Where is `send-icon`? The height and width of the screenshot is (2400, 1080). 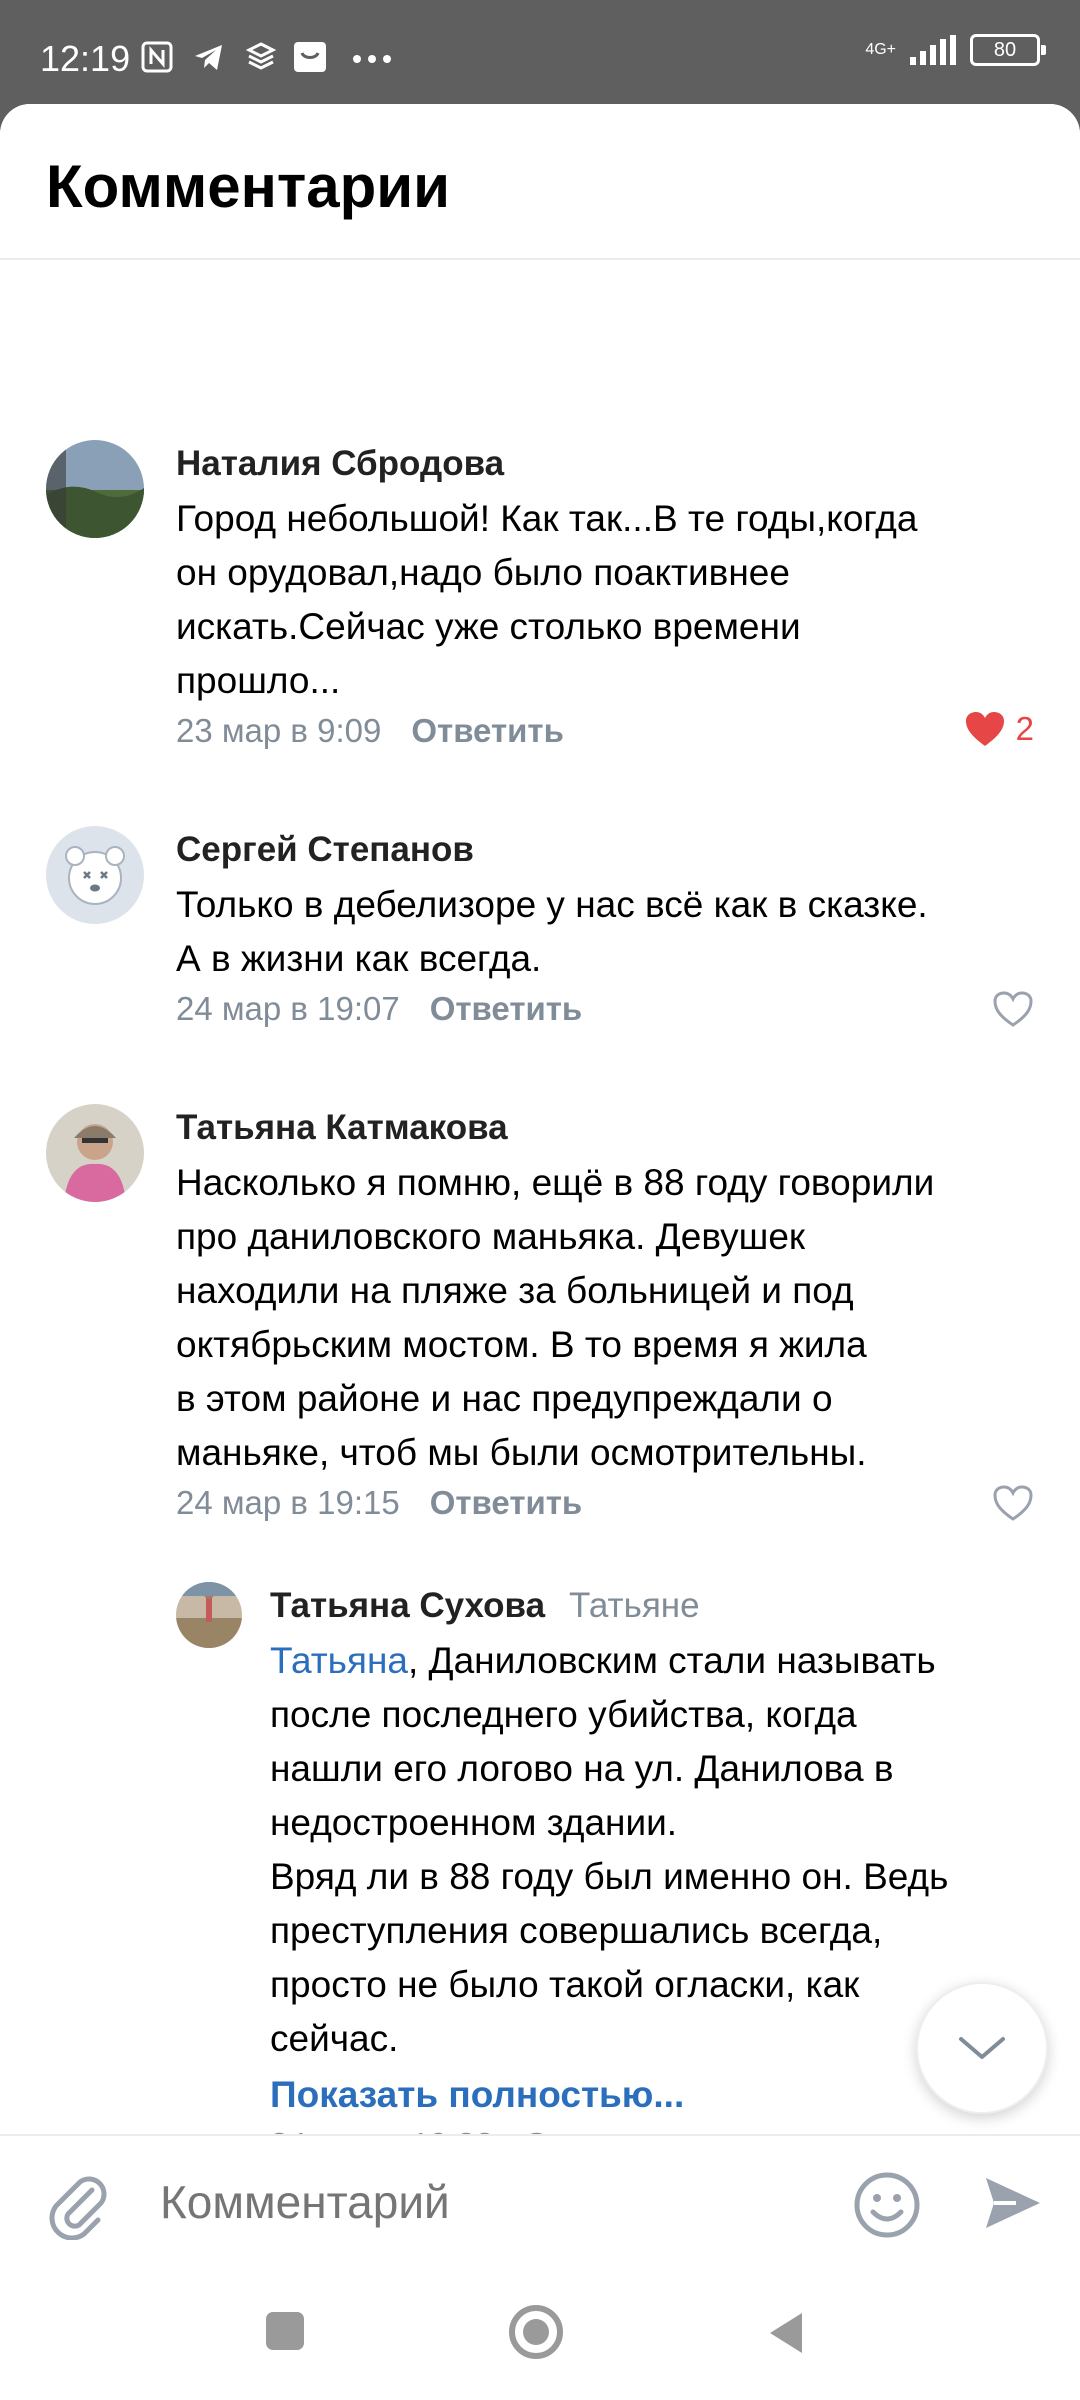
send-icon is located at coordinates (1013, 2203).